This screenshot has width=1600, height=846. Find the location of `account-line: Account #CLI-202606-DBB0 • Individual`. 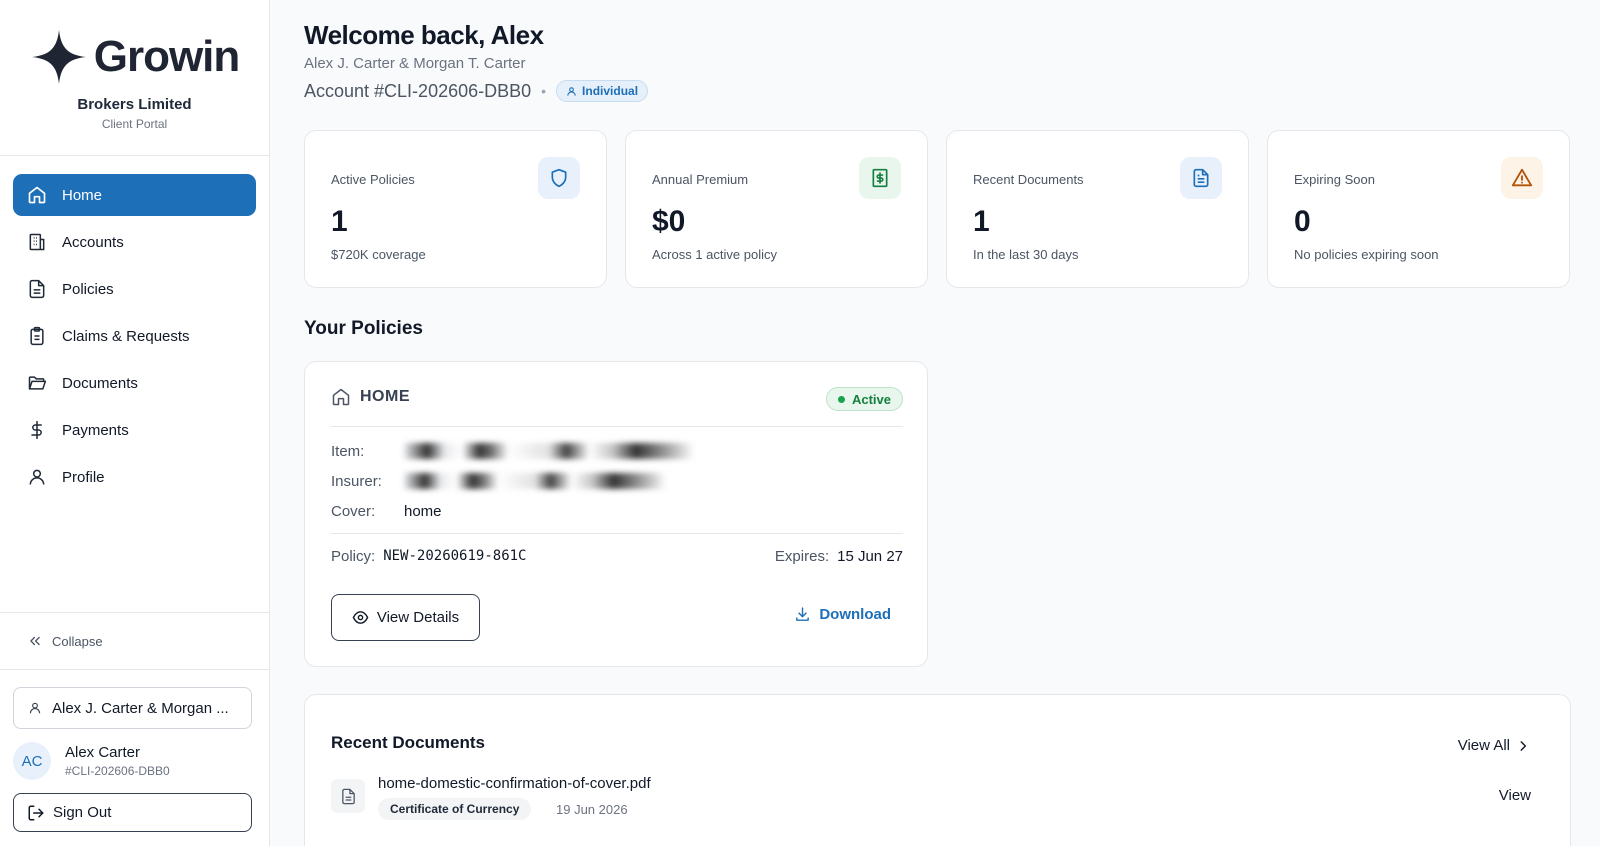

account-line: Account #CLI-202606-DBB0 • Individual is located at coordinates (476, 91).